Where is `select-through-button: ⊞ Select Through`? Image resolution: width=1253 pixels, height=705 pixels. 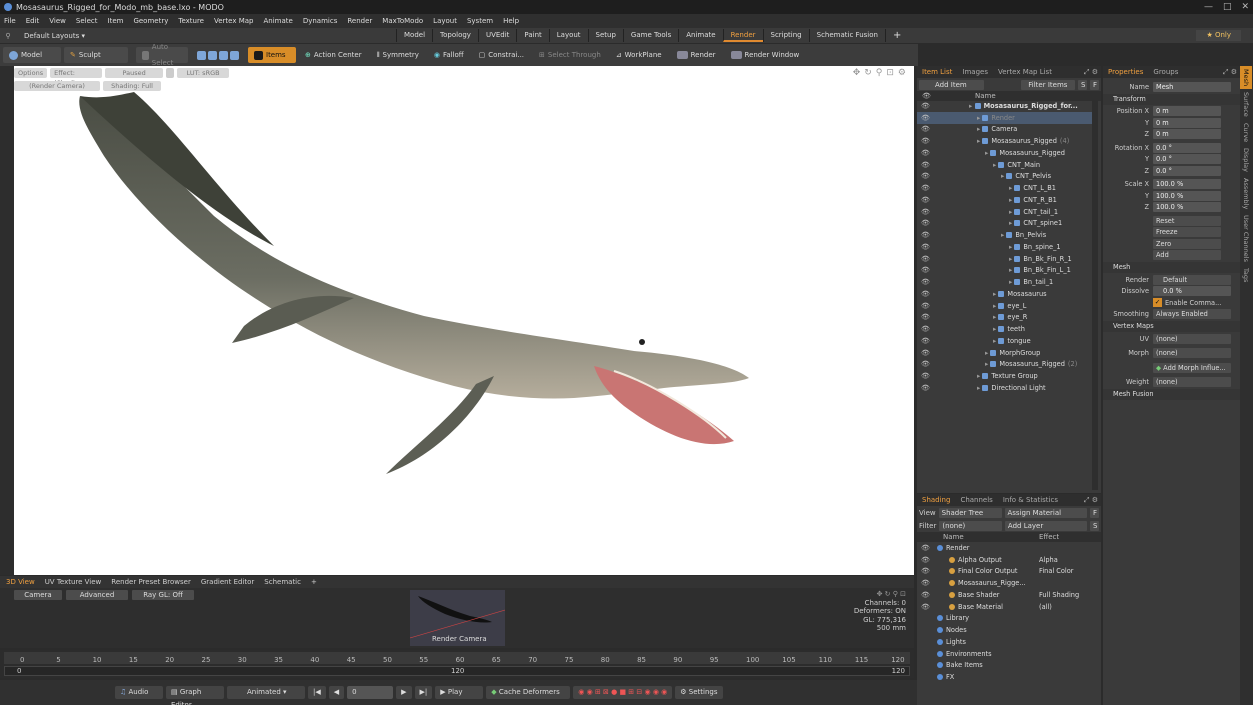
select-through-button: ⊞ Select Through is located at coordinates (570, 55).